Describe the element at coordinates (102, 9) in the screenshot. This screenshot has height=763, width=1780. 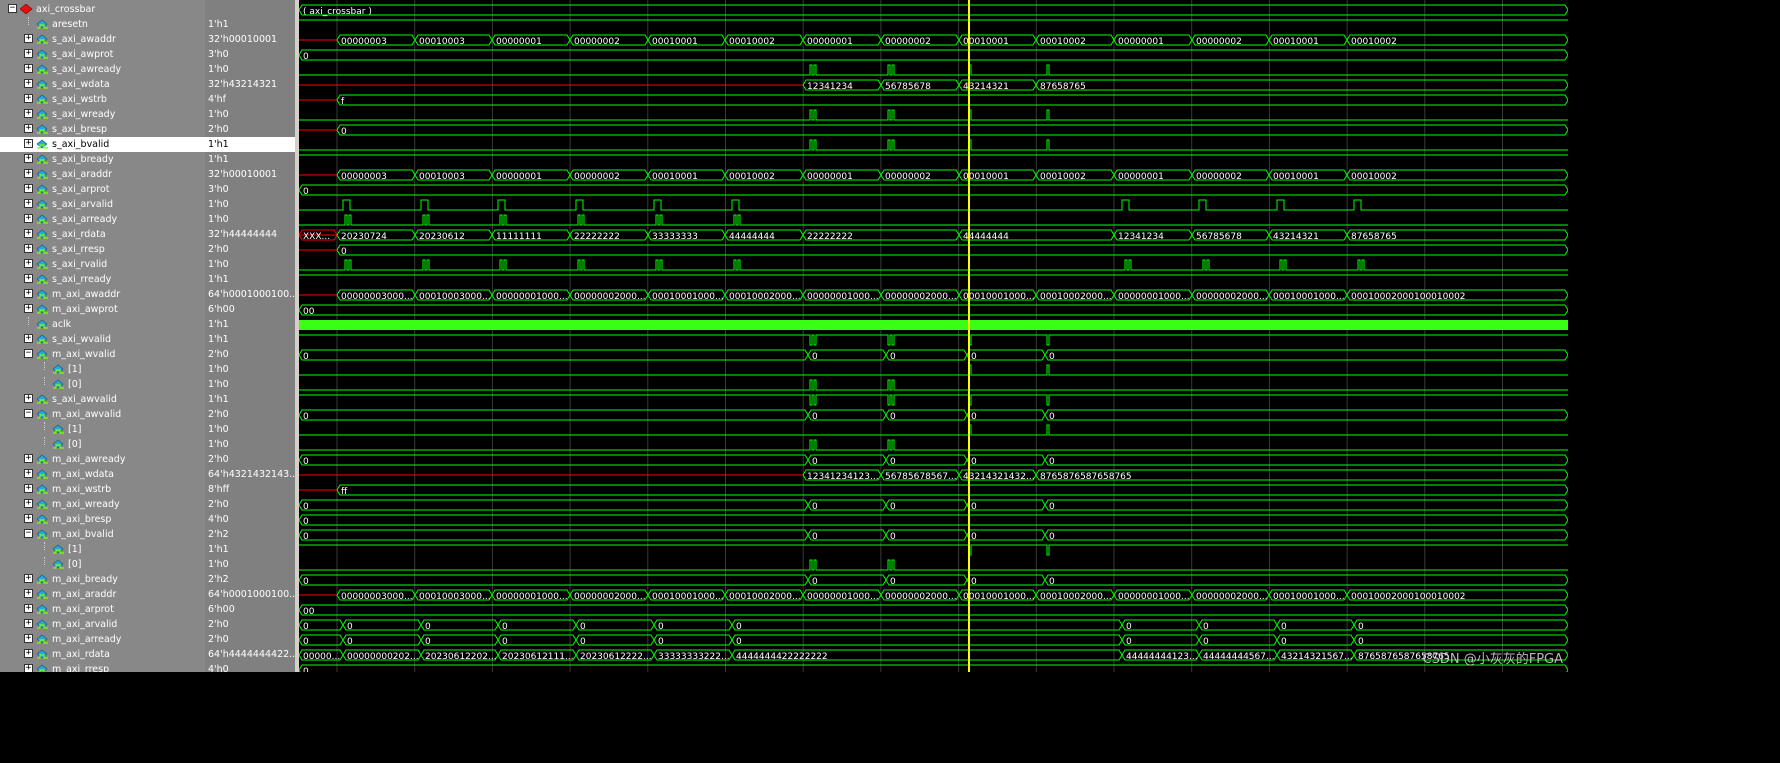
I see `tree-root-row: − axi_crossbar` at that location.